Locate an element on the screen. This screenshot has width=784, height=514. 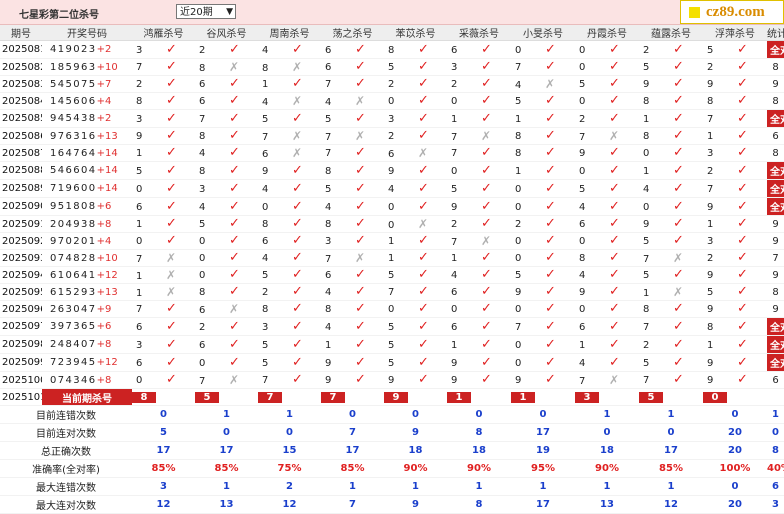
draw-digits: 204938 is located at coordinates (73, 224).